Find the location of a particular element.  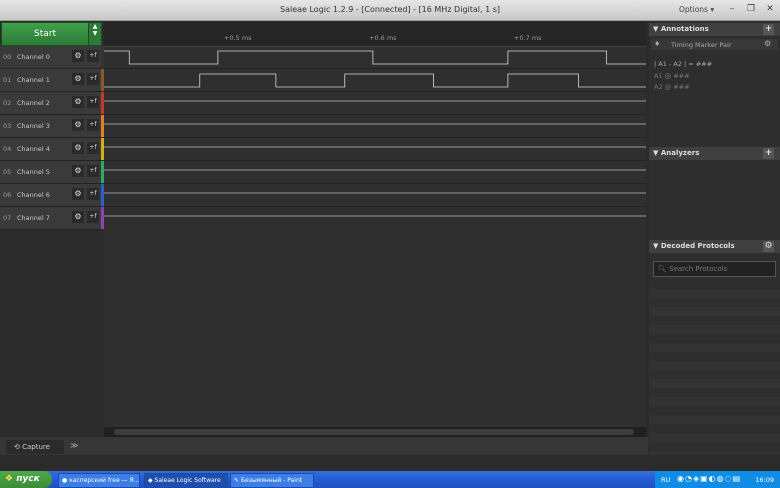

taskbar-item-label: Saleae Logic Software is located at coordinates (187, 480).